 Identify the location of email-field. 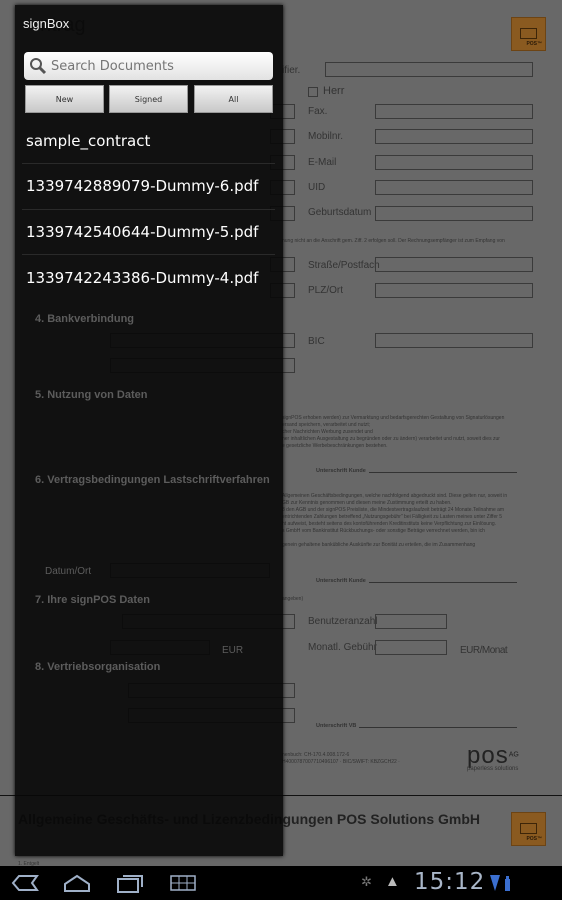
(454, 162).